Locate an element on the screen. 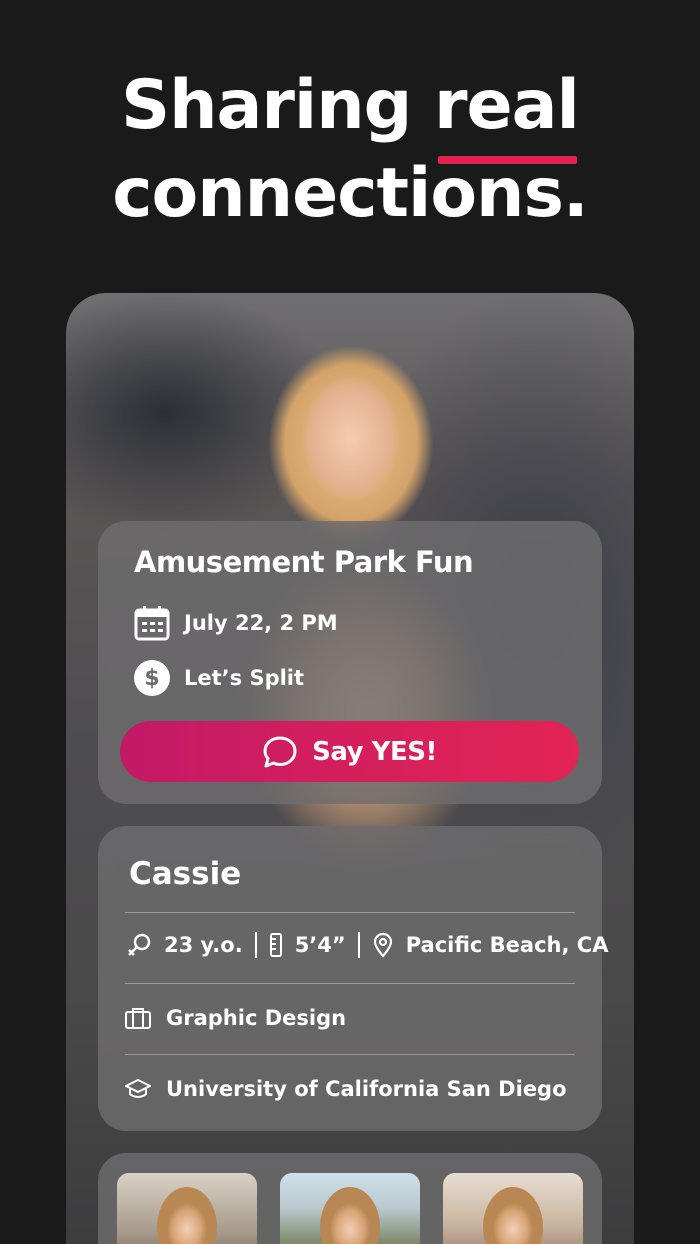  event-payment: Let’s Split is located at coordinates (244, 678).